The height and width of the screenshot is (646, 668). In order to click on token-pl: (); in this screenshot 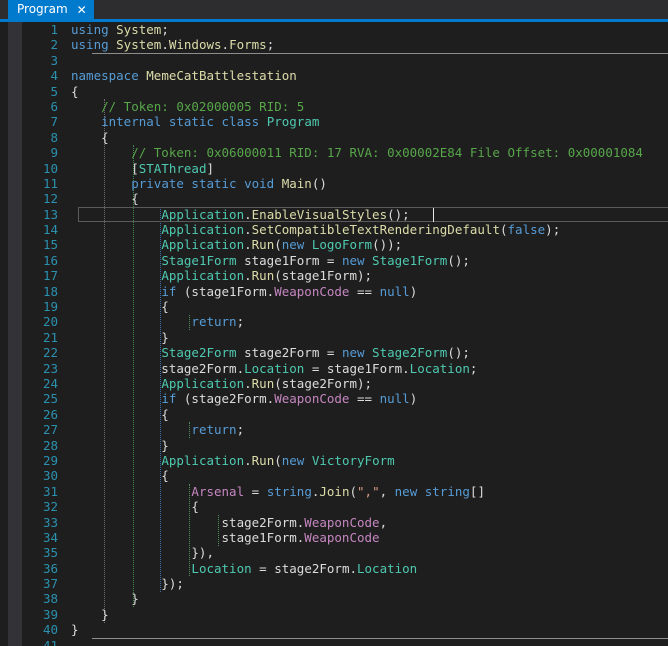, I will do `click(458, 353)`.